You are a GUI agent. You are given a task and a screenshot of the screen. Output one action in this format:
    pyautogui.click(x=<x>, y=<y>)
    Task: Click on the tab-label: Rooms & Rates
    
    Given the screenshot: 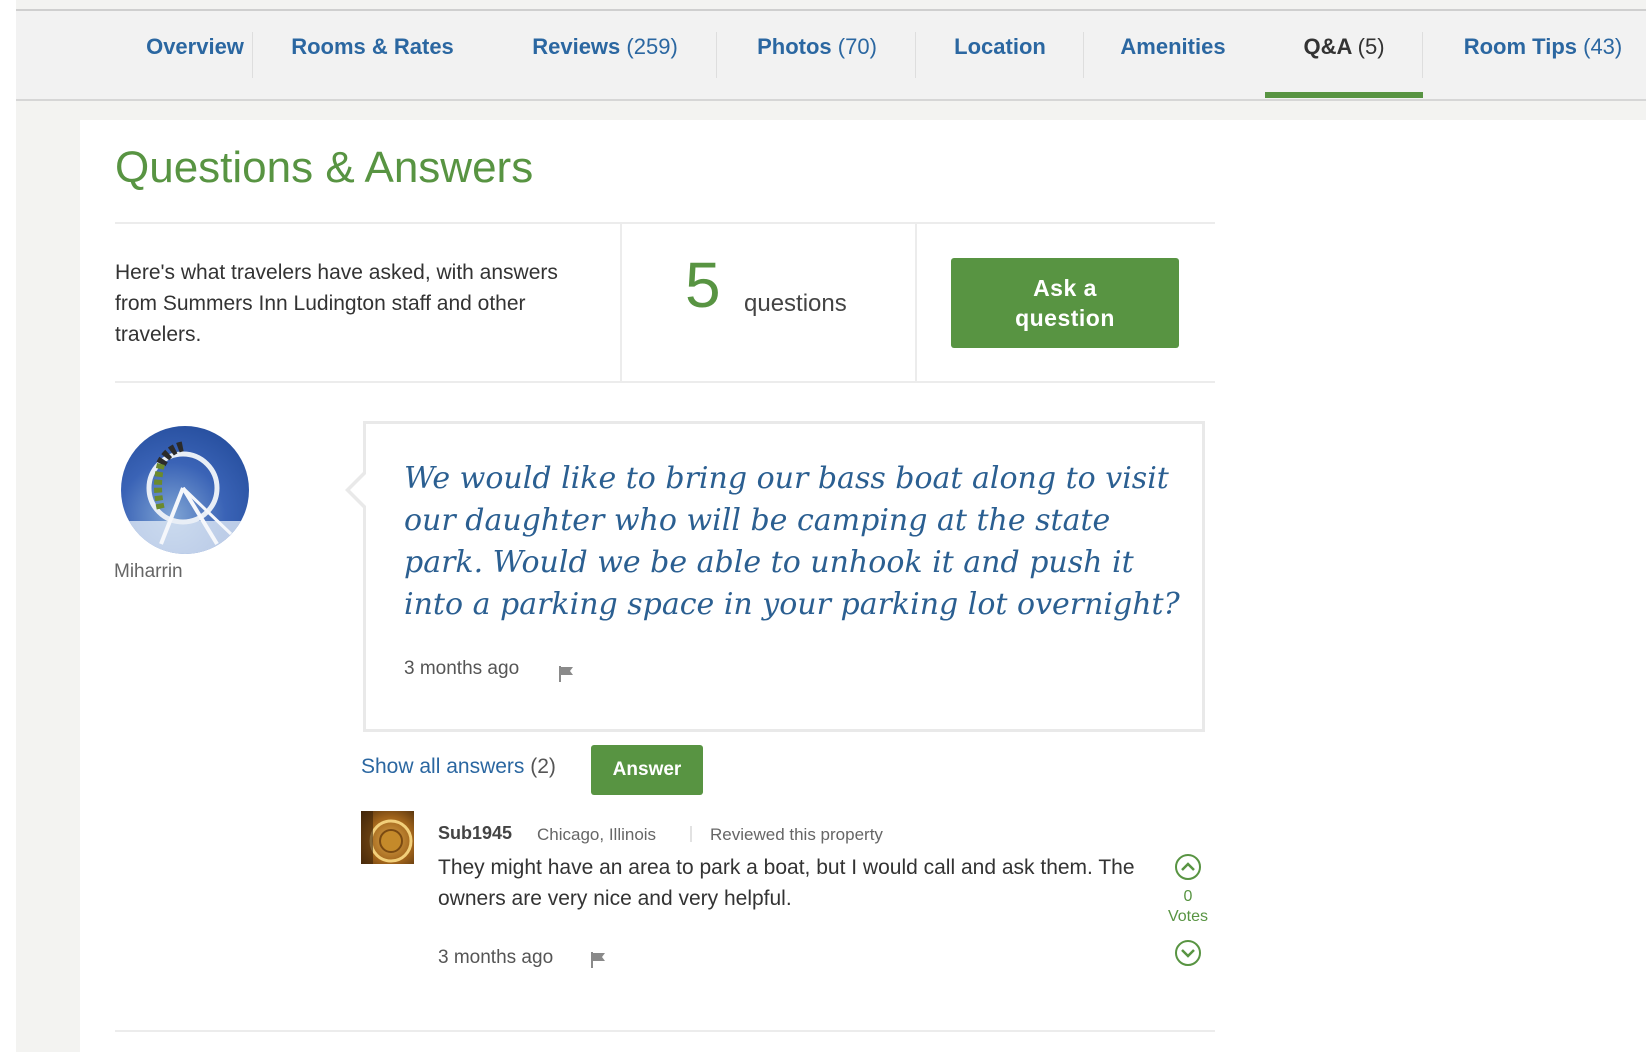 What is the action you would take?
    pyautogui.click(x=372, y=46)
    